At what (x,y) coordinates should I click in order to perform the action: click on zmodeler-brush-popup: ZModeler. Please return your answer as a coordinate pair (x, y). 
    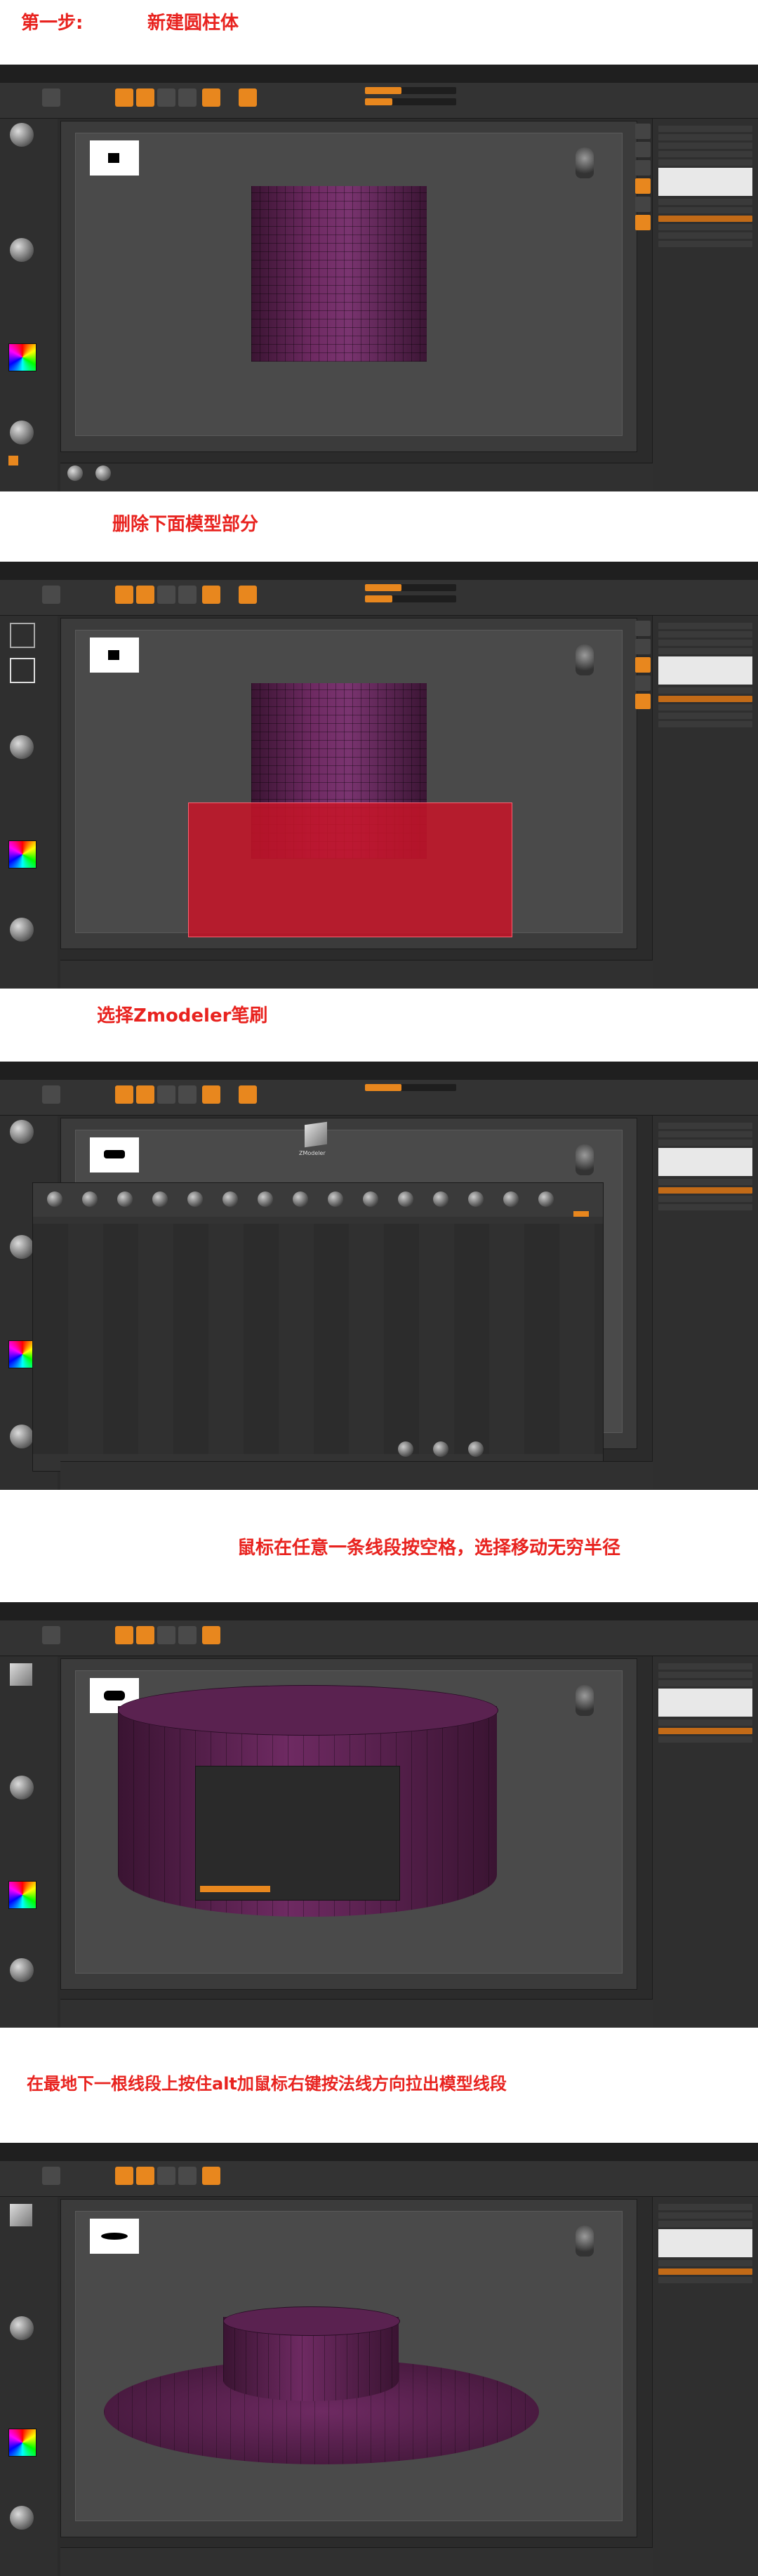
    Looking at the image, I should click on (316, 1143).